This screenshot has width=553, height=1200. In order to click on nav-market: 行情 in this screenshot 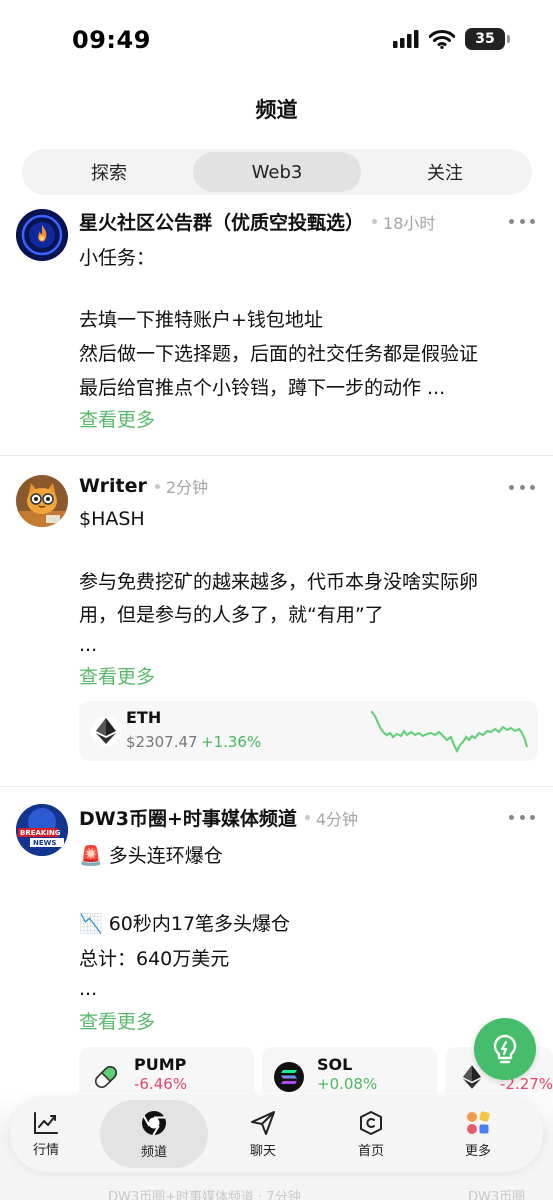, I will do `click(46, 1134)`.